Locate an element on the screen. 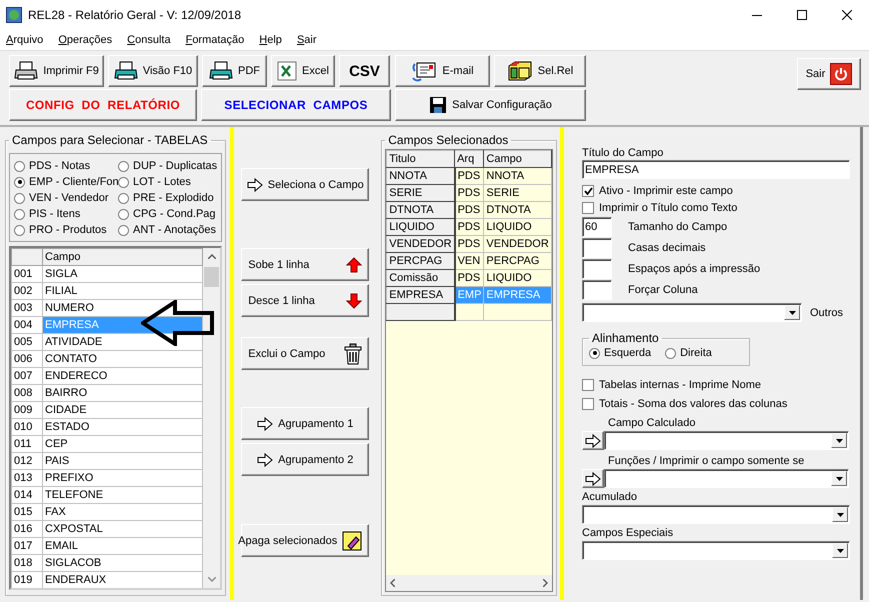 The width and height of the screenshot is (869, 602). table-cell: FILIAL is located at coordinates (122, 291).